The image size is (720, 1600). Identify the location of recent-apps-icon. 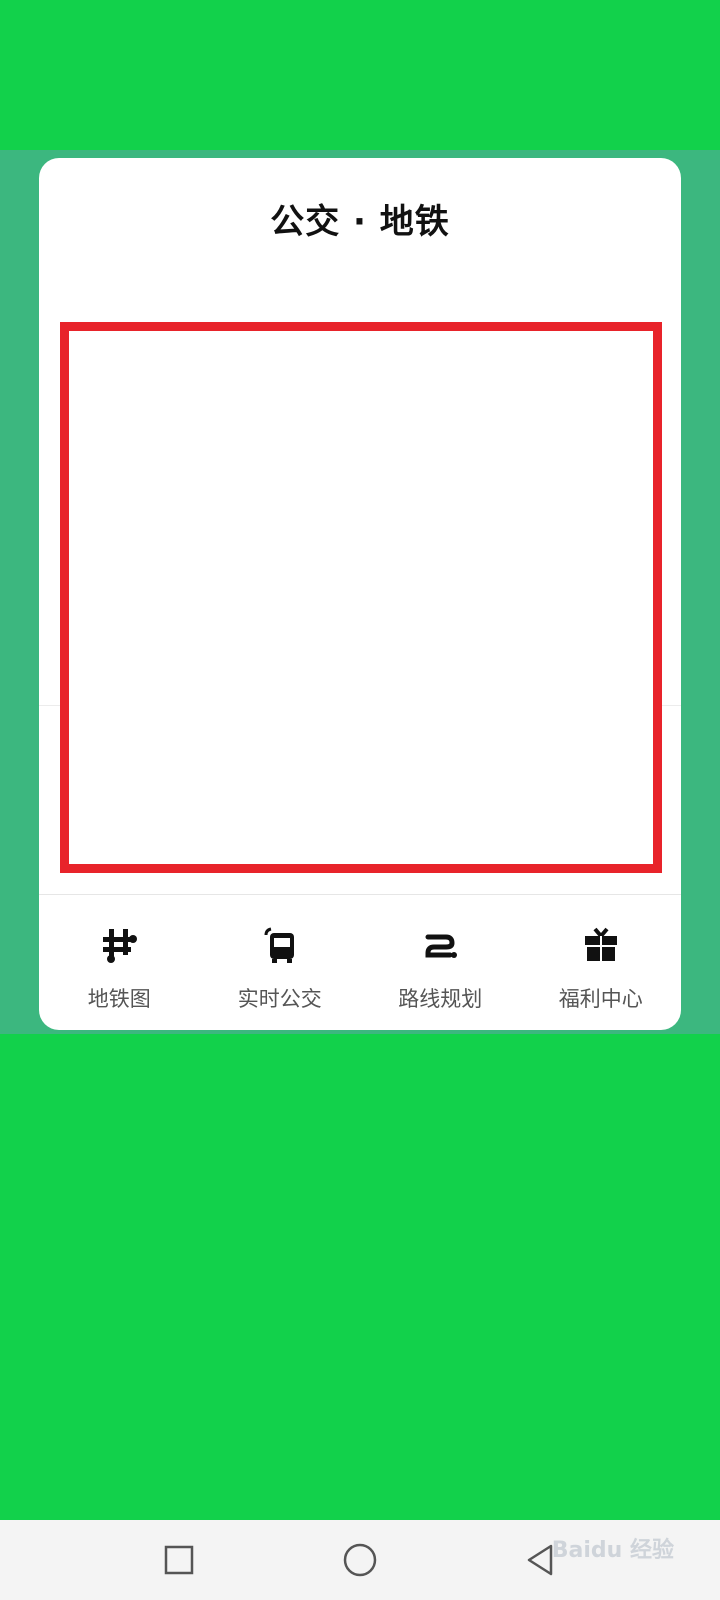
(179, 1560).